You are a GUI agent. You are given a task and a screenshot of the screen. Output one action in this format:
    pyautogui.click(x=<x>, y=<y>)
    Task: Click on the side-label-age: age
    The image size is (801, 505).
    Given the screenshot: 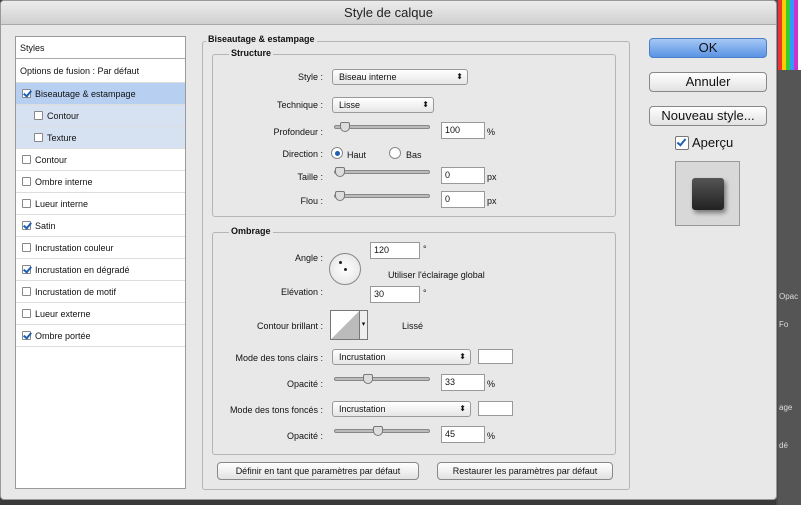 What is the action you would take?
    pyautogui.click(x=786, y=407)
    